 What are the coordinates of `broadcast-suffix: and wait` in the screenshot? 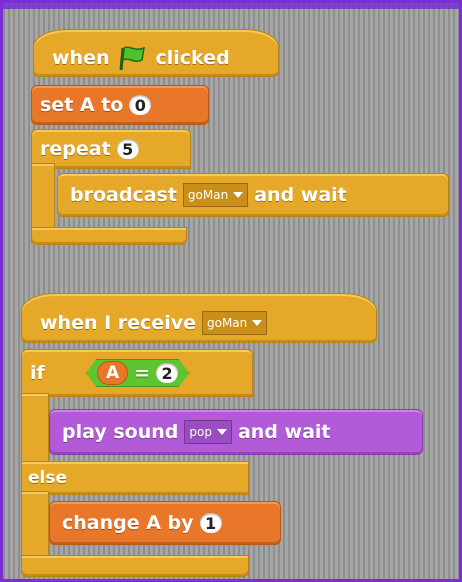 It's located at (300, 195).